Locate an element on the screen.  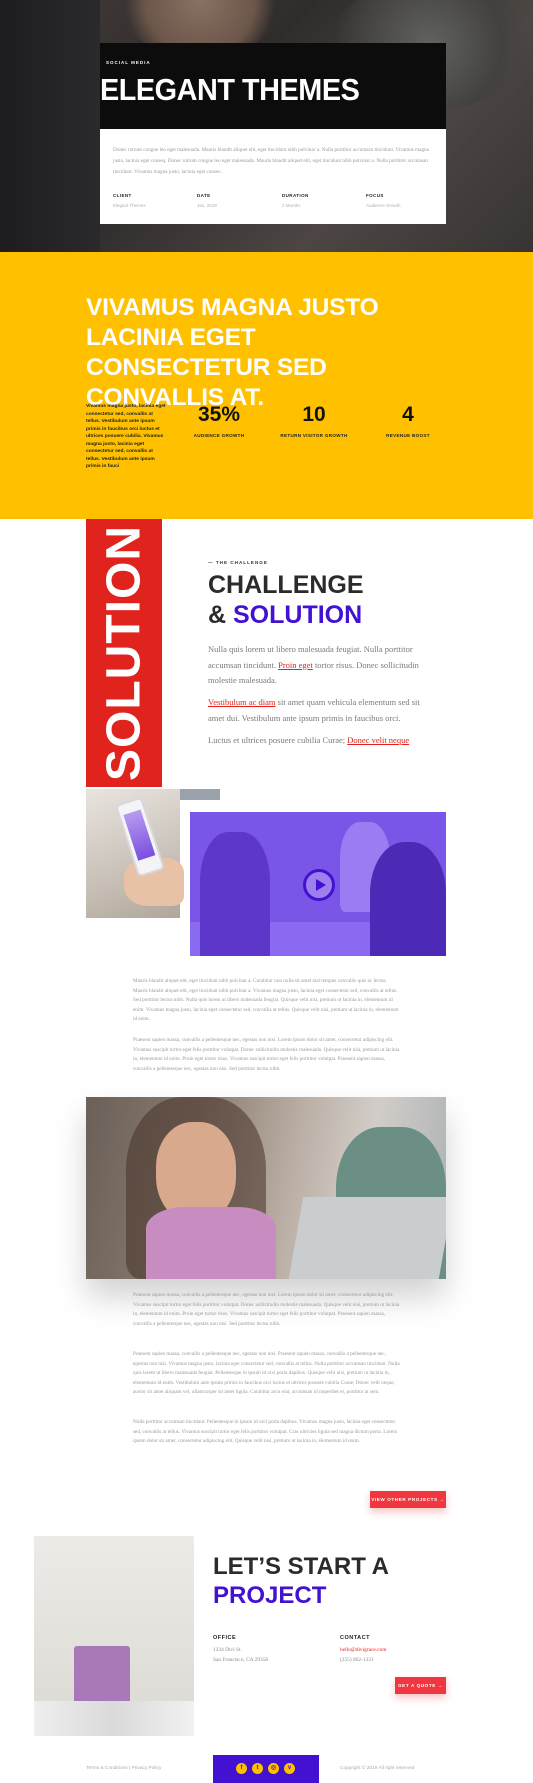
solution-vertical-word: SOLUTION is located at coordinates (124, 653).